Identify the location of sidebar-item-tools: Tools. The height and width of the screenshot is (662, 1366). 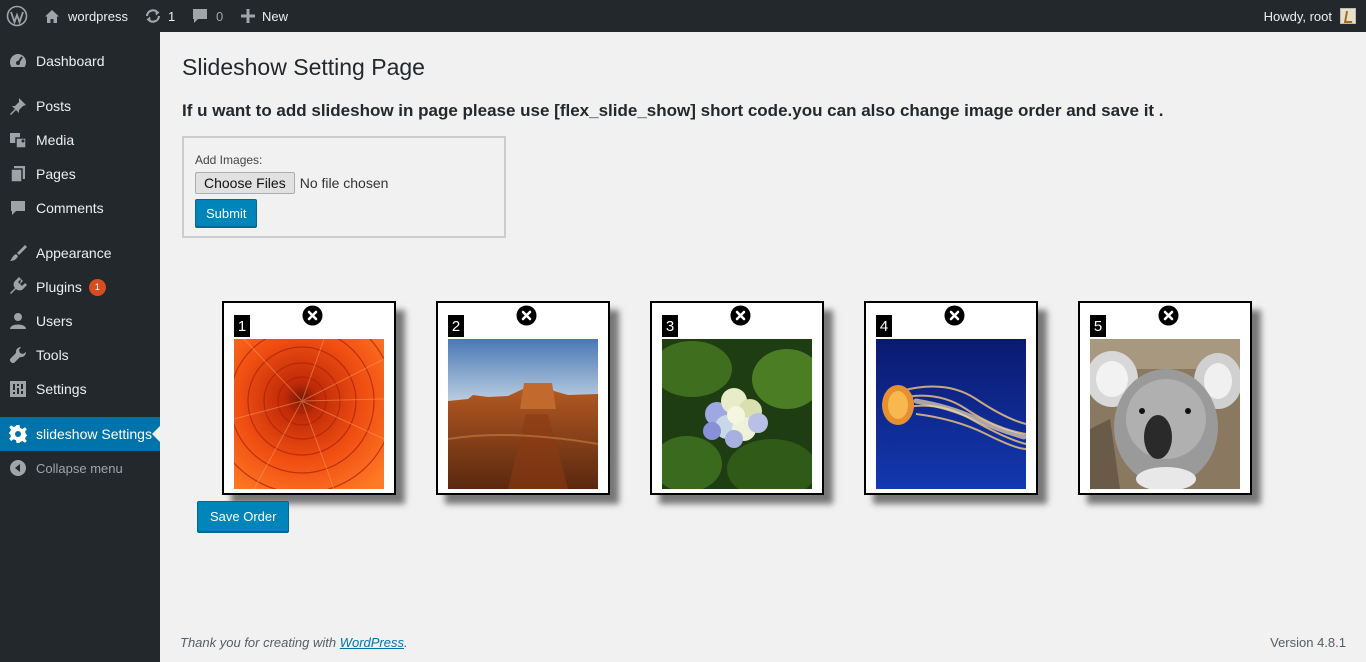
(80, 355).